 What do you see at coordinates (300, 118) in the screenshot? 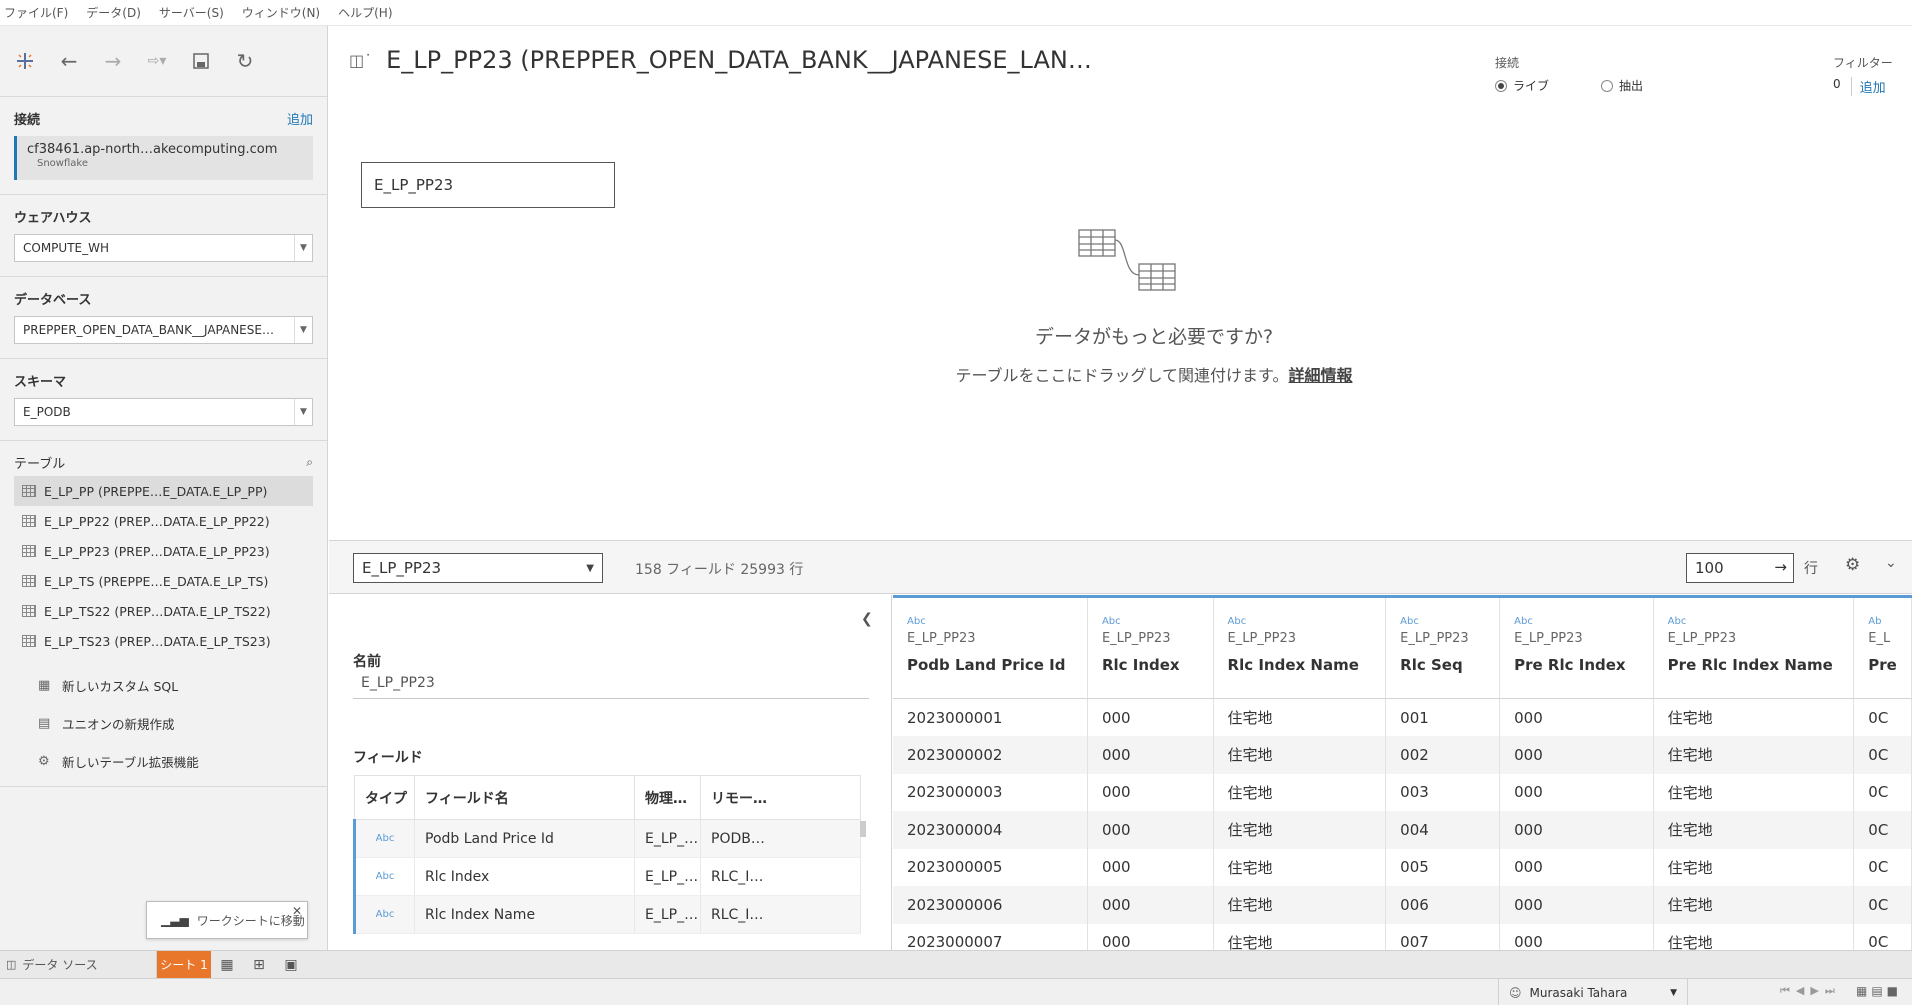
I see `add-connection-link: 追加` at bounding box center [300, 118].